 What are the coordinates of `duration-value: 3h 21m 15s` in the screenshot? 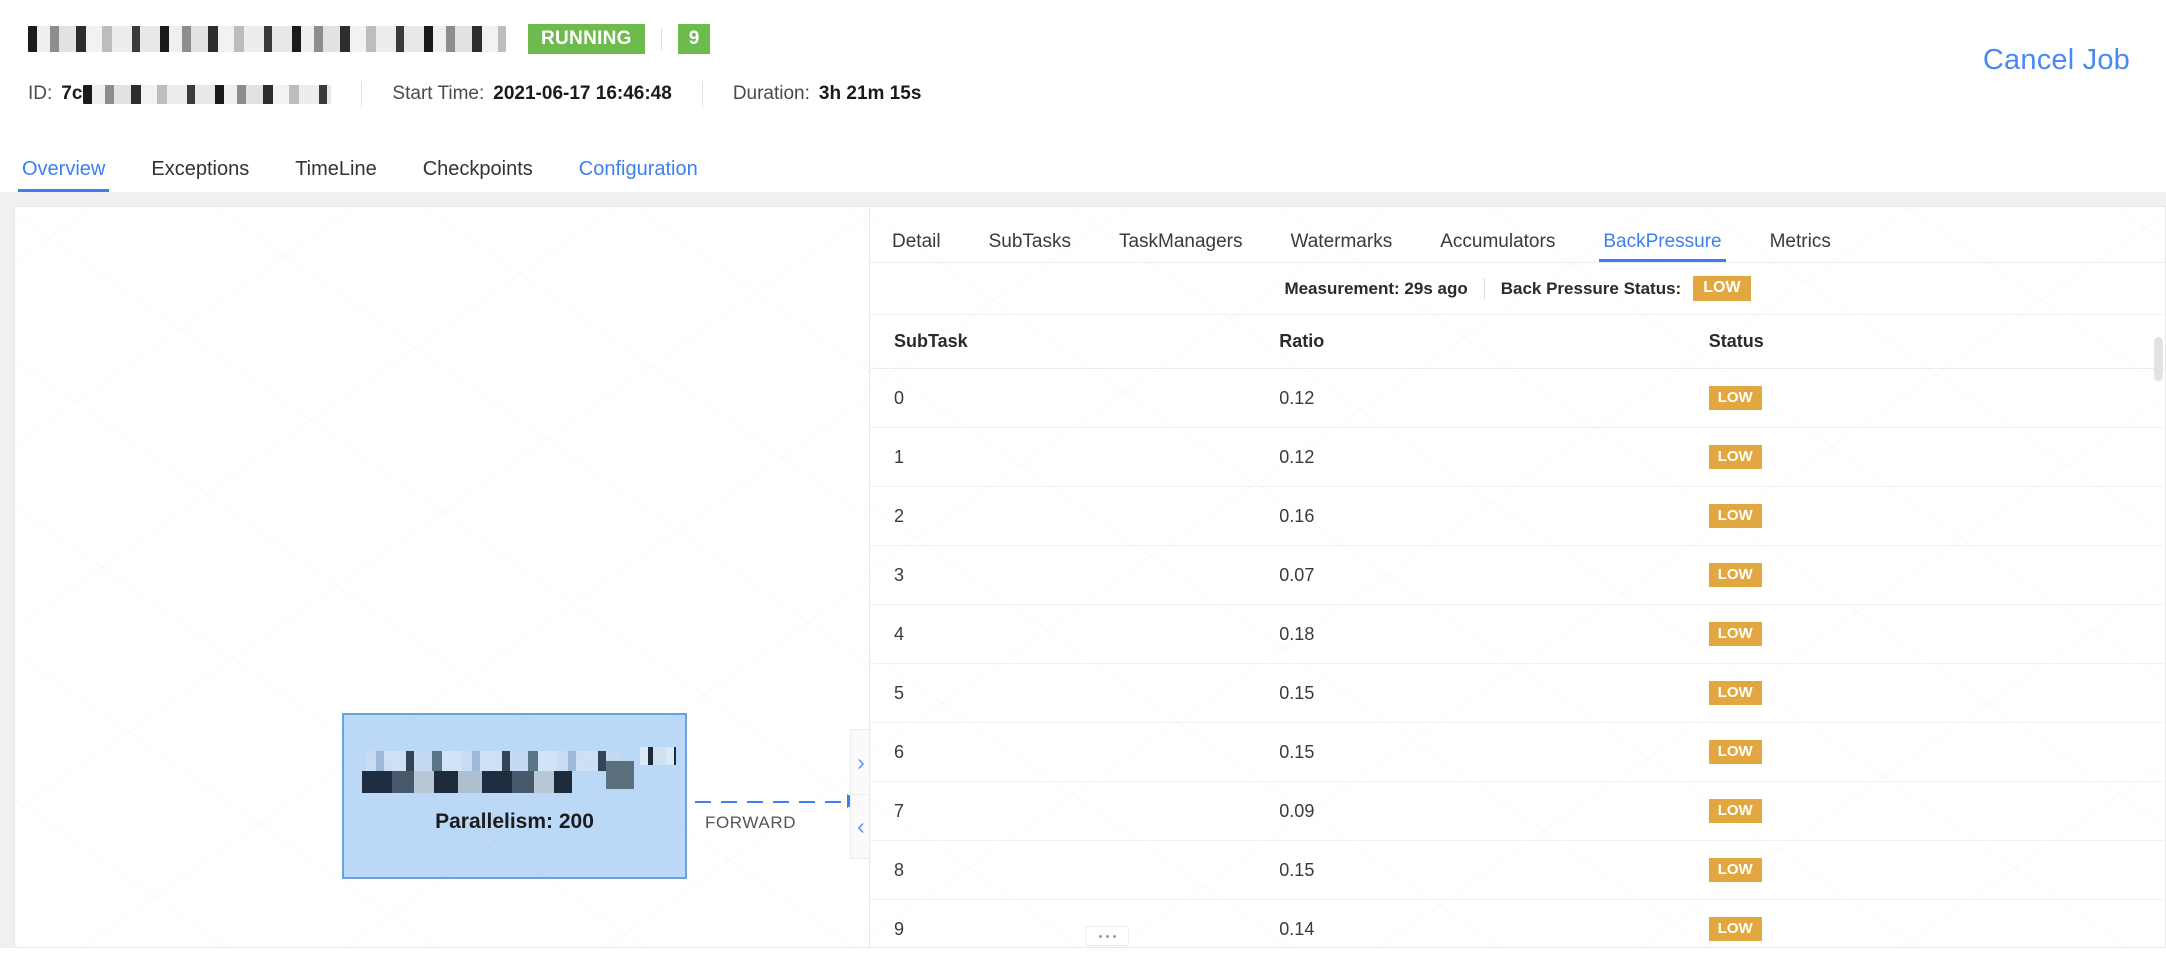 It's located at (870, 93).